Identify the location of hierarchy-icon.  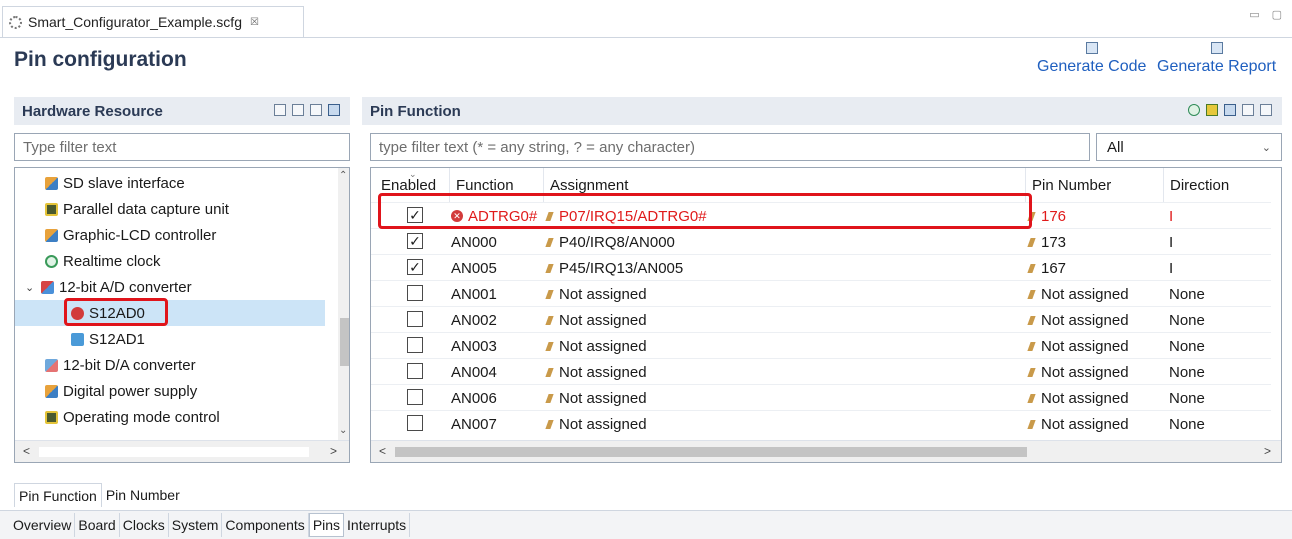
(334, 110).